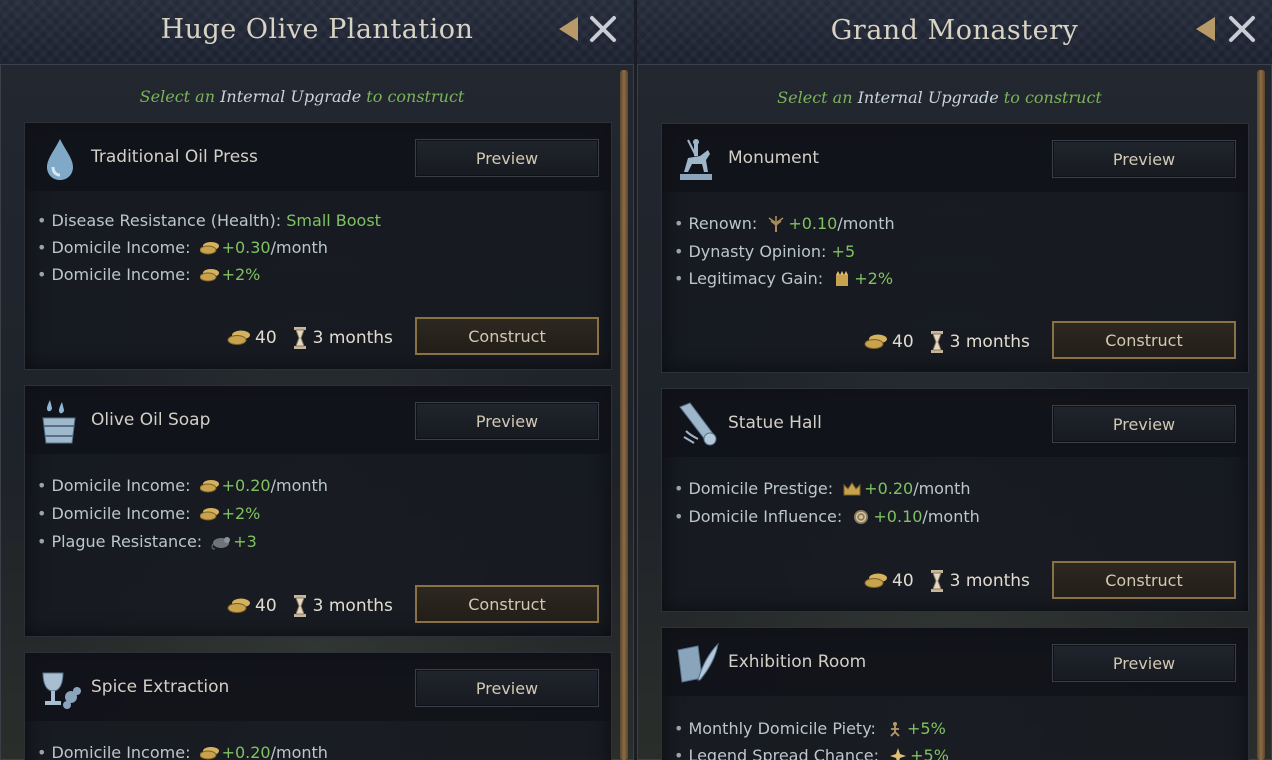  What do you see at coordinates (852, 489) in the screenshot?
I see `crown-icon` at bounding box center [852, 489].